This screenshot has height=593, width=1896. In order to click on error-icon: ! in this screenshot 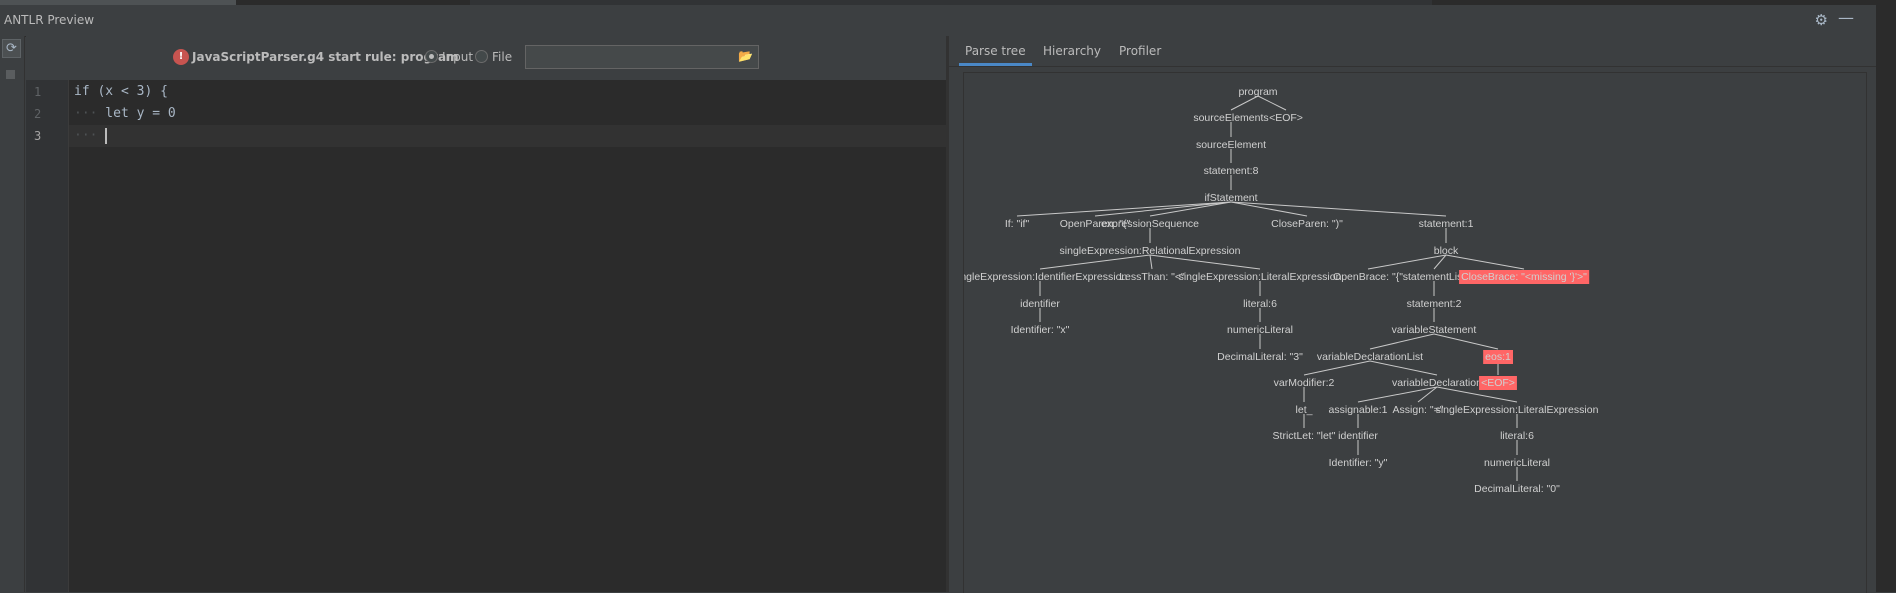, I will do `click(181, 57)`.